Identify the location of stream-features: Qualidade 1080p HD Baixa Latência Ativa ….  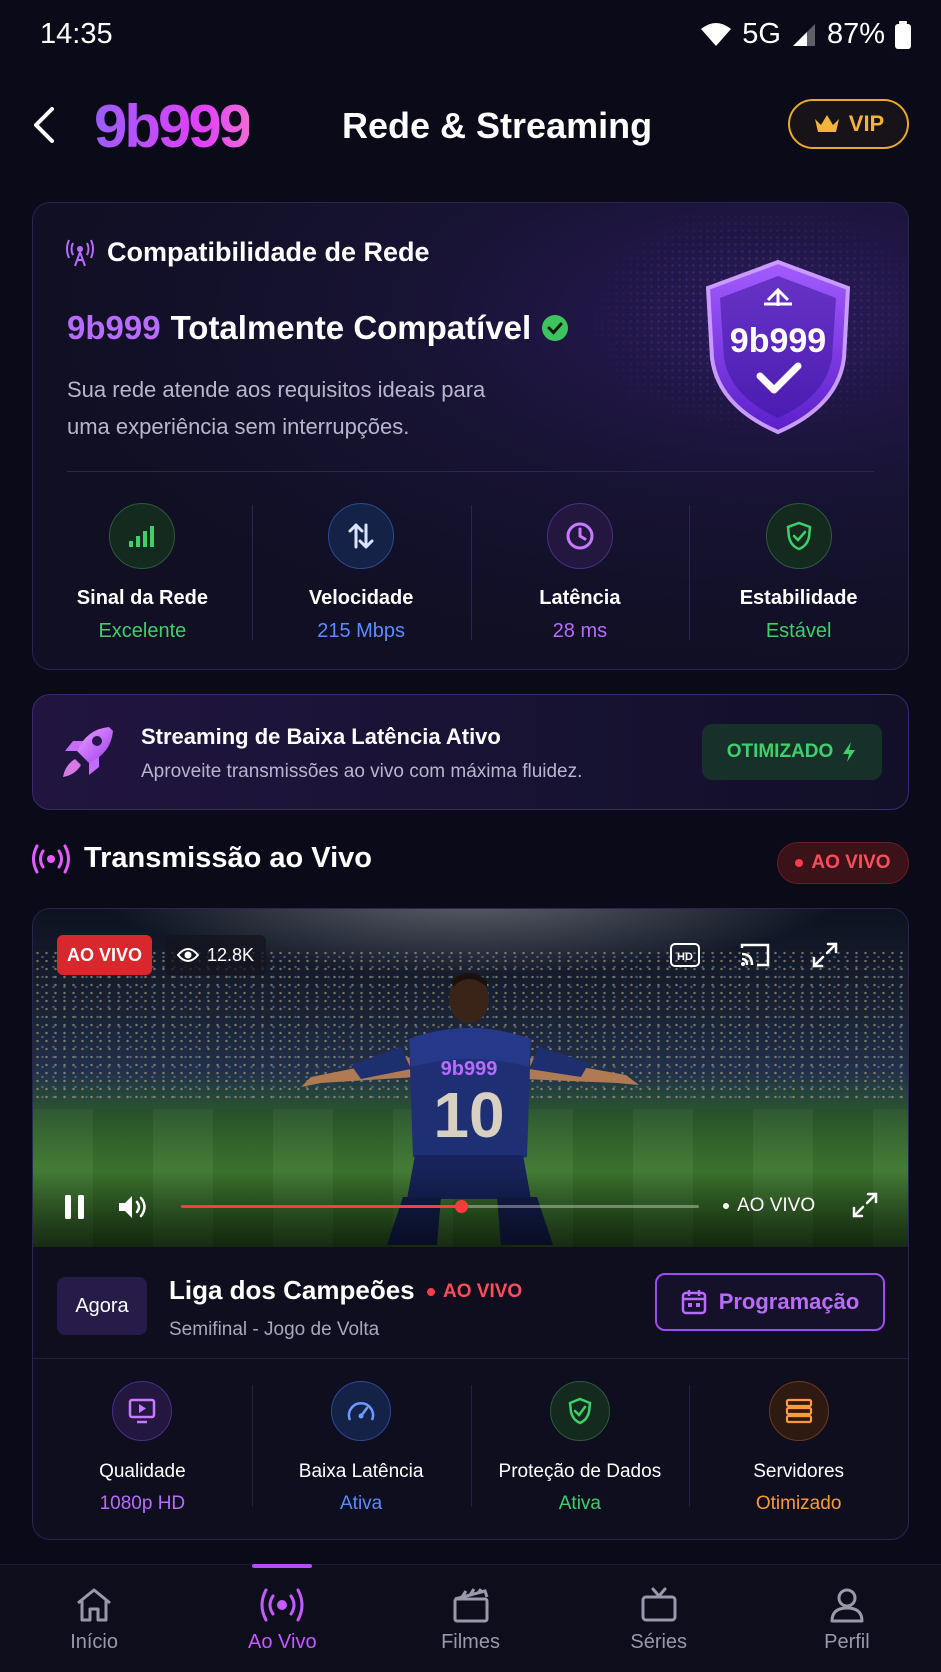
(470, 1449).